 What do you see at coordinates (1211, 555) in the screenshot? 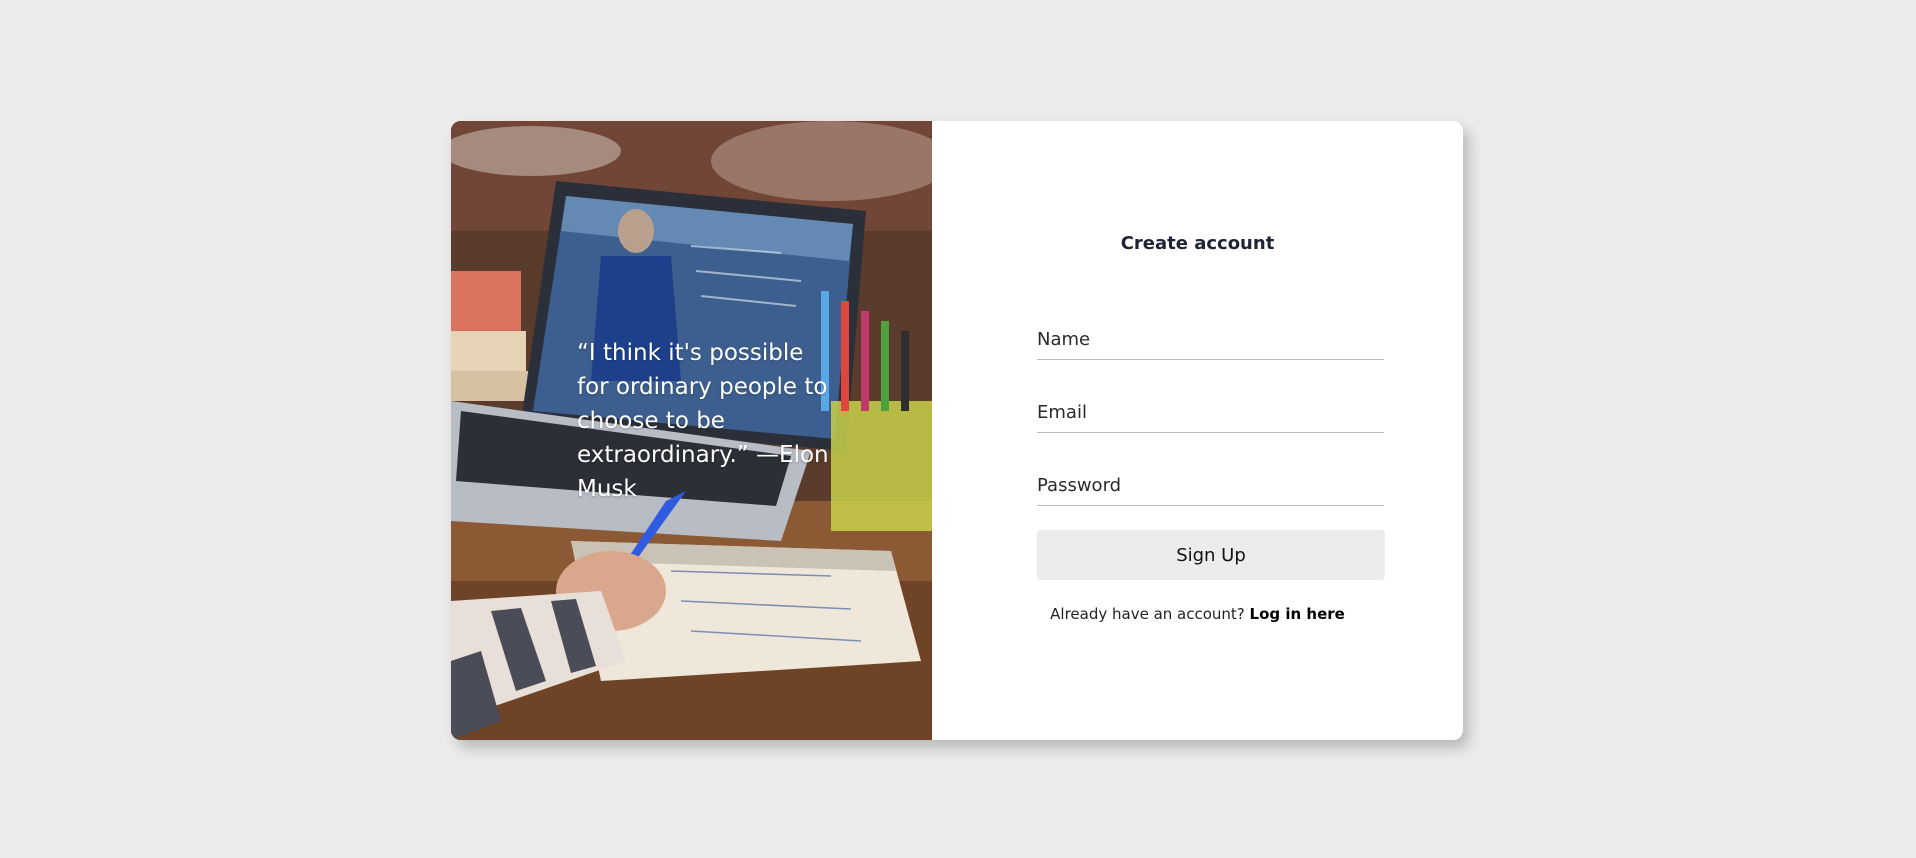
I see `sign-up-button: Sign Up` at bounding box center [1211, 555].